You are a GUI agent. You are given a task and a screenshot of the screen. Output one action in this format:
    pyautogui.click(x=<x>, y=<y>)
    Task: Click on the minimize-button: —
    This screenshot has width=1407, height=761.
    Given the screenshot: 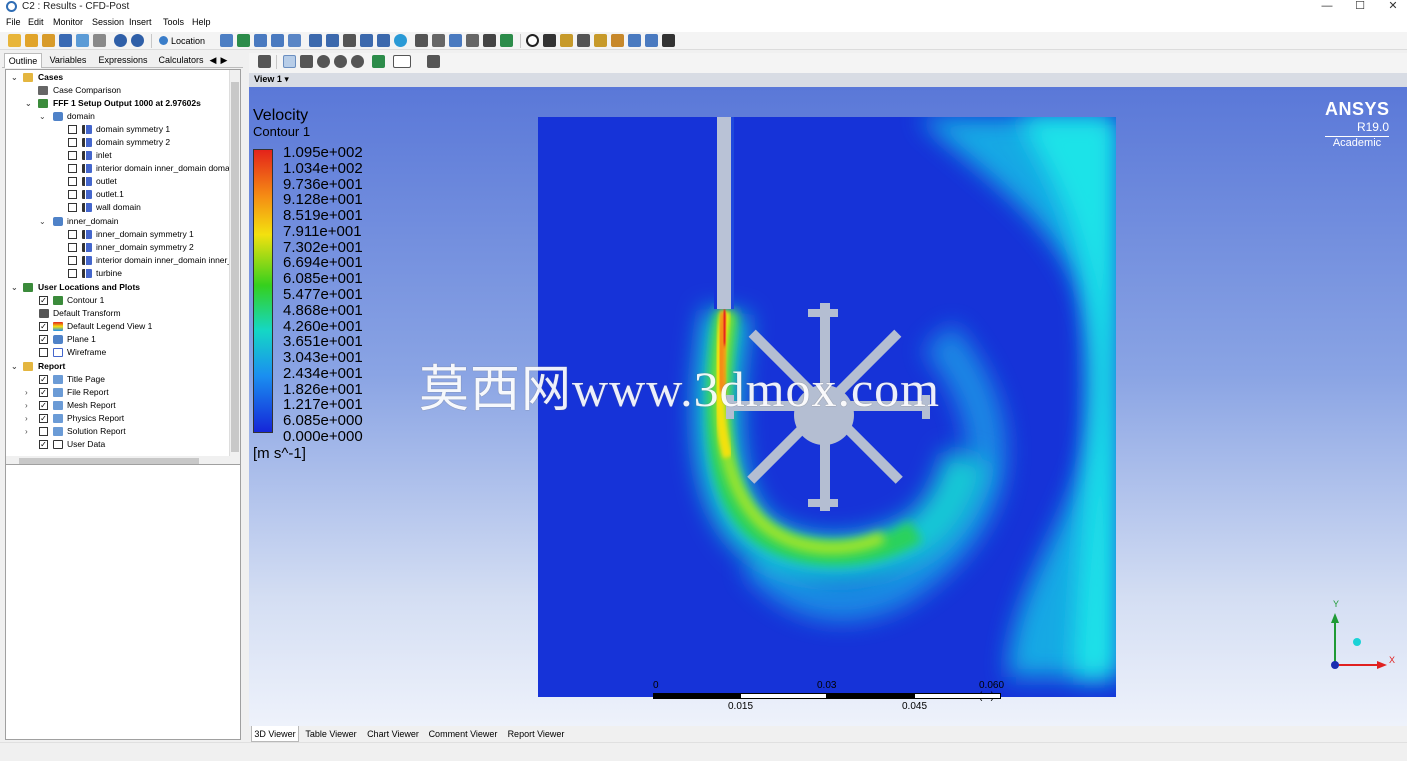 What is the action you would take?
    pyautogui.click(x=1327, y=7)
    